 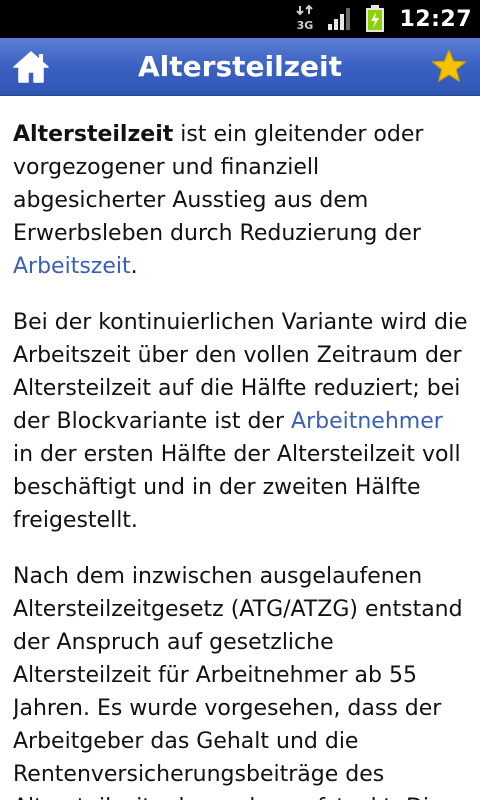 I want to click on link-arbeitnehmer: Arbeitnehmer, so click(x=367, y=421).